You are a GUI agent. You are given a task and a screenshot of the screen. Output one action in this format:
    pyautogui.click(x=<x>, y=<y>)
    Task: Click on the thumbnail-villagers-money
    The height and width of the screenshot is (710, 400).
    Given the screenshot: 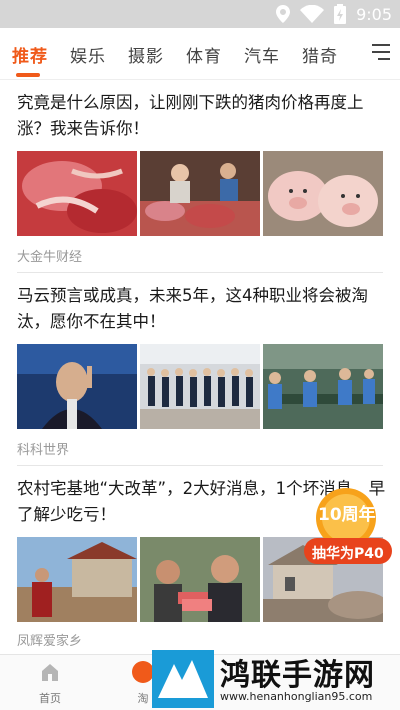 What is the action you would take?
    pyautogui.click(x=200, y=579)
    